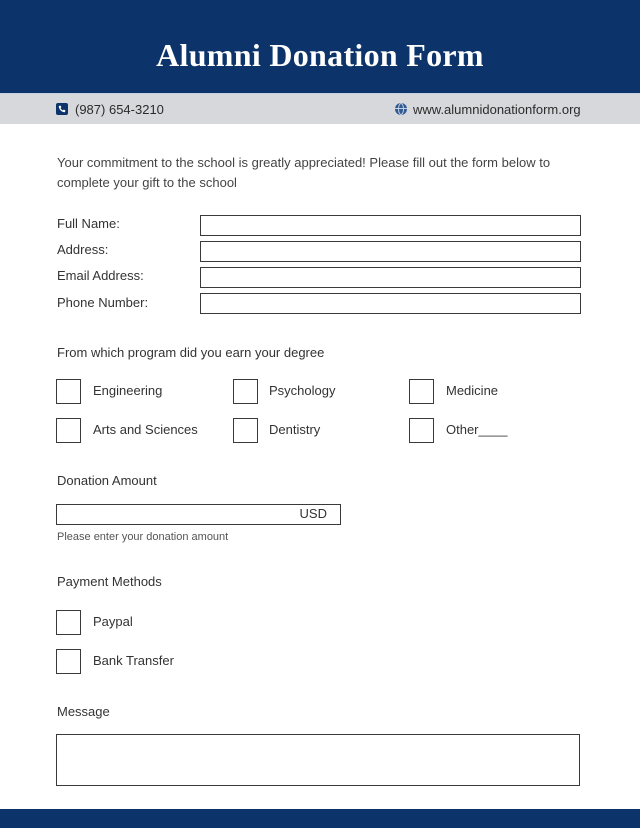 The image size is (640, 828). I want to click on phone-label: Phone Number:, so click(103, 302).